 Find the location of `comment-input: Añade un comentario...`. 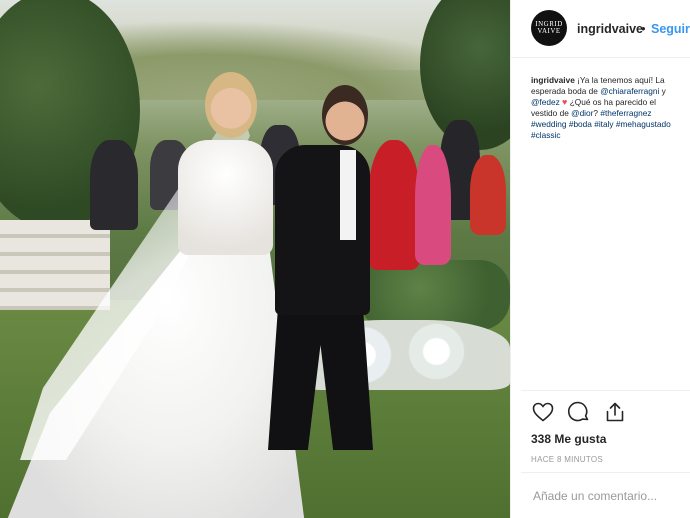

comment-input: Añade un comentario... is located at coordinates (595, 496).